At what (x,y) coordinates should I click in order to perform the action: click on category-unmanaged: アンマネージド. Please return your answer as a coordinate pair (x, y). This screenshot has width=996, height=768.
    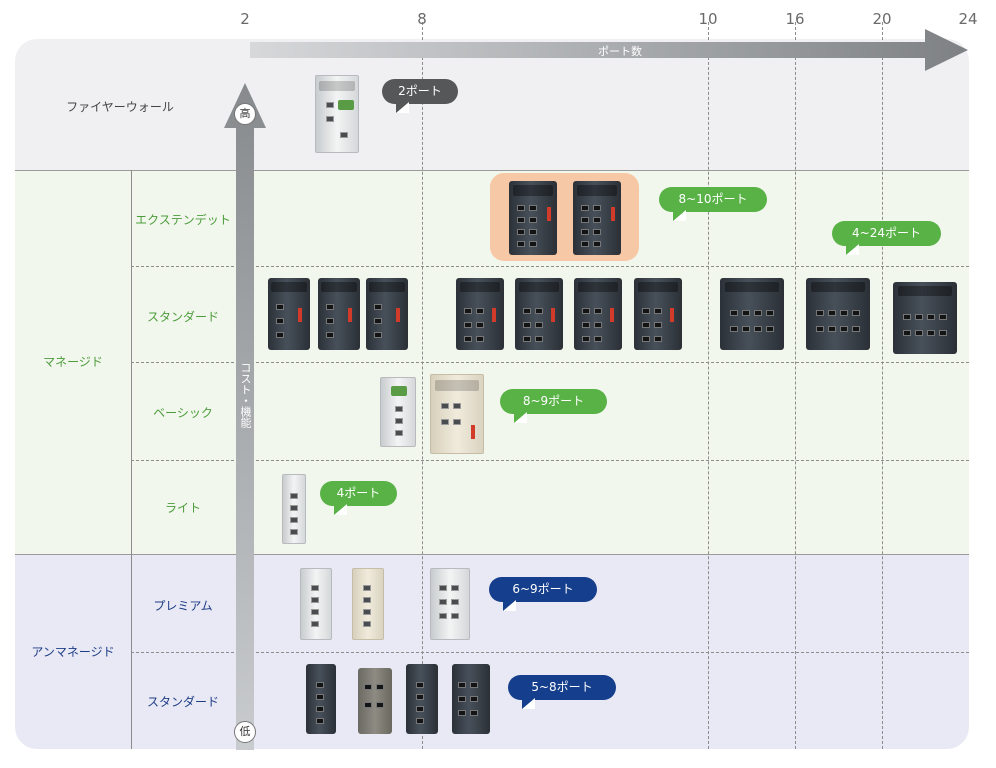
    Looking at the image, I should click on (73, 652).